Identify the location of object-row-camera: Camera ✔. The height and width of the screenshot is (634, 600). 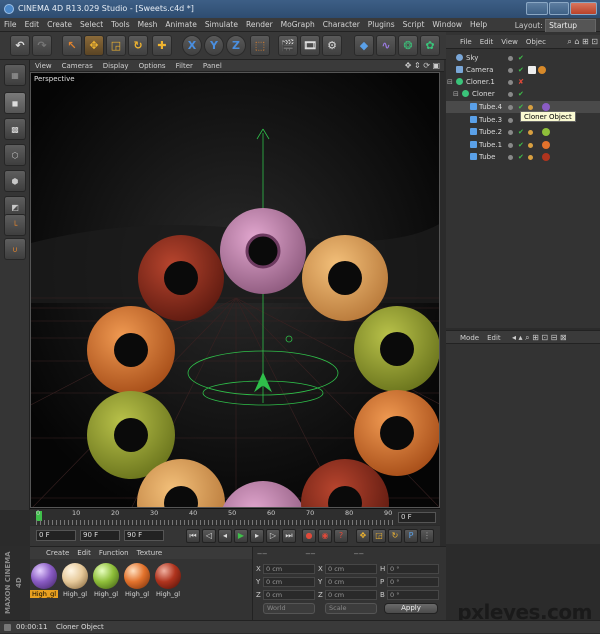
(523, 70).